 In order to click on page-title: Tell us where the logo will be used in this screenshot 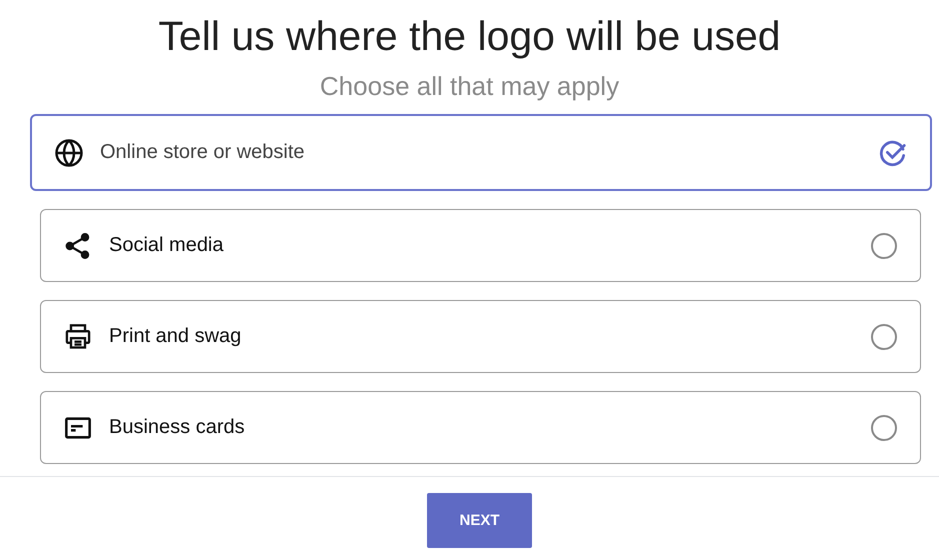, I will do `click(469, 36)`.